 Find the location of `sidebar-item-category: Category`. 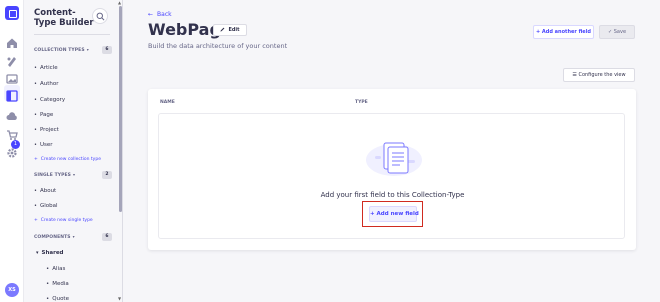

sidebar-item-category: Category is located at coordinates (49, 100).